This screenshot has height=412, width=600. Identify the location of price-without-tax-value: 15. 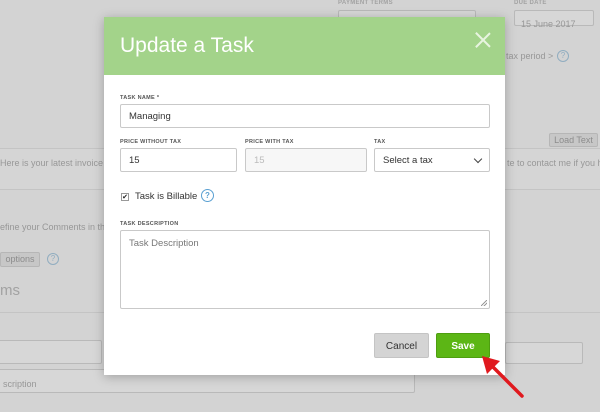
(134, 160).